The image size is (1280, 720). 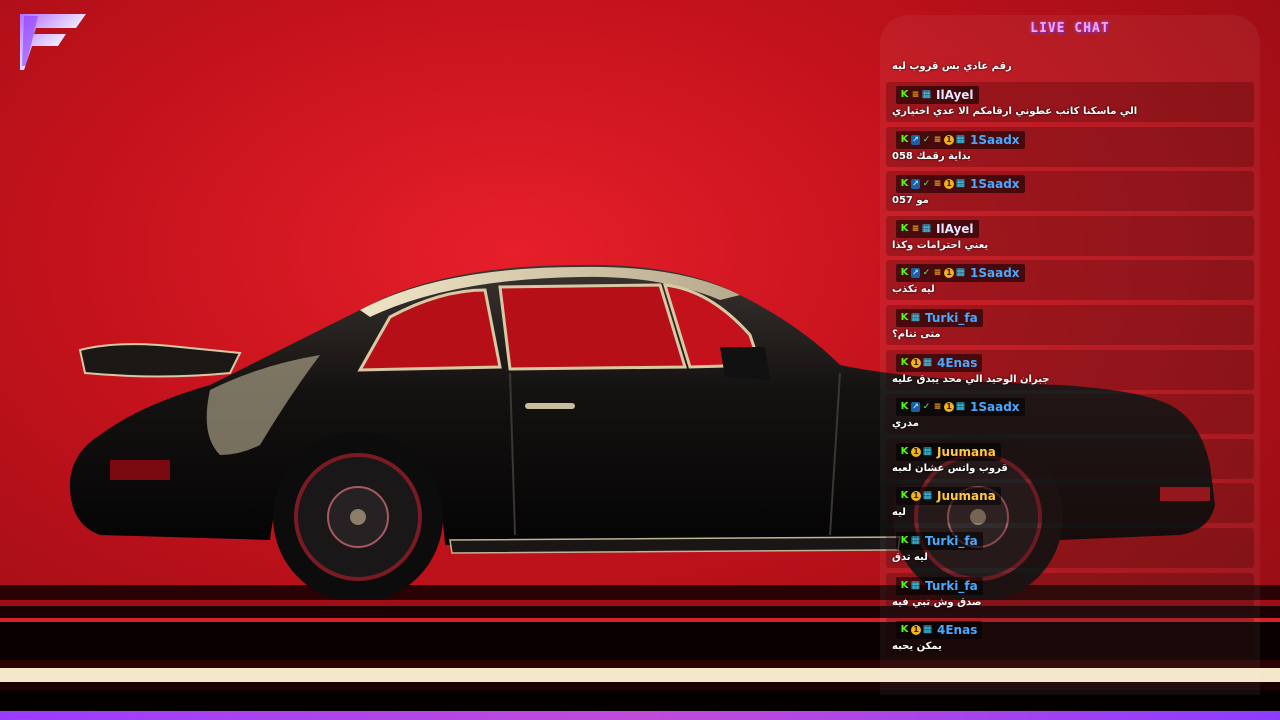 I want to click on chat-message: K 1 ▦ 4Enas جبران الوحيد الي محد يبدق عليه, so click(x=1070, y=372).